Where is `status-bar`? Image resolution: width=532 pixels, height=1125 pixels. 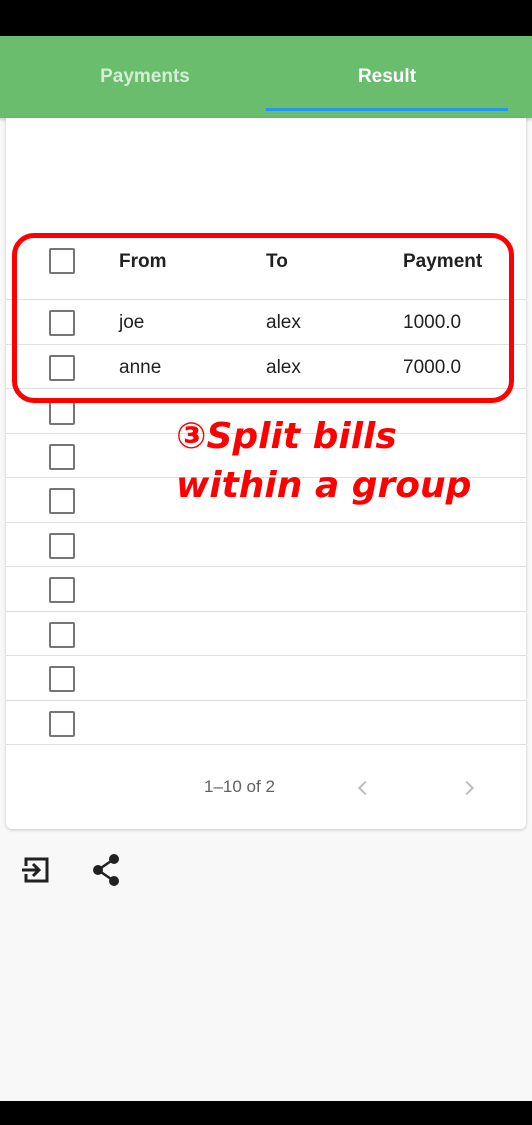
status-bar is located at coordinates (266, 18).